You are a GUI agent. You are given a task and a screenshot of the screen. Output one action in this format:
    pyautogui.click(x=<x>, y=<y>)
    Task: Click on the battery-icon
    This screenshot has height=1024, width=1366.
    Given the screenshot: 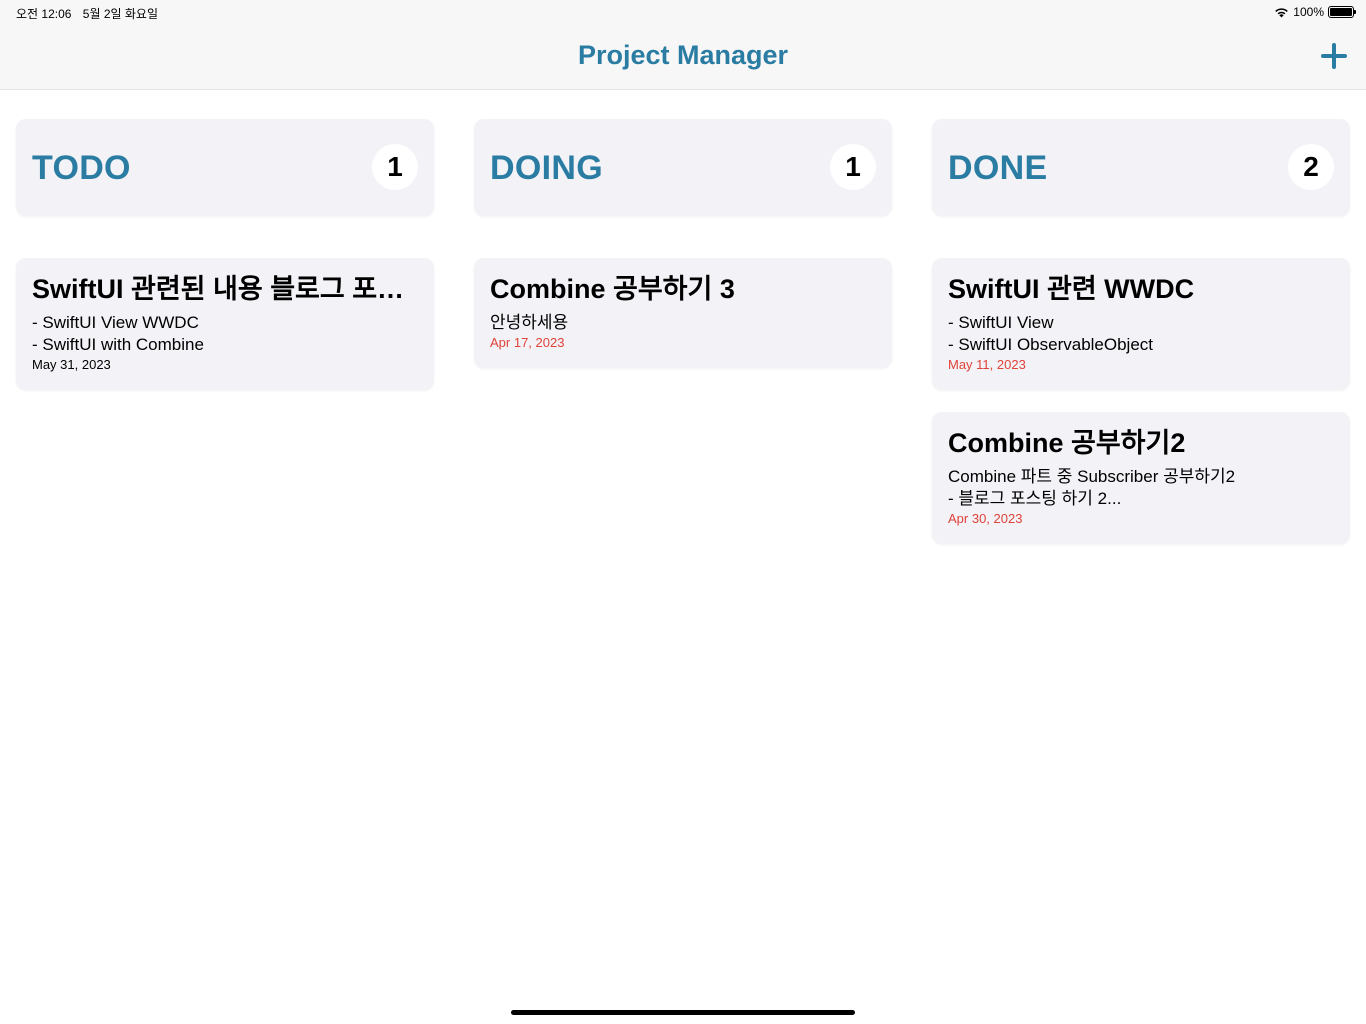 What is the action you would take?
    pyautogui.click(x=1342, y=12)
    